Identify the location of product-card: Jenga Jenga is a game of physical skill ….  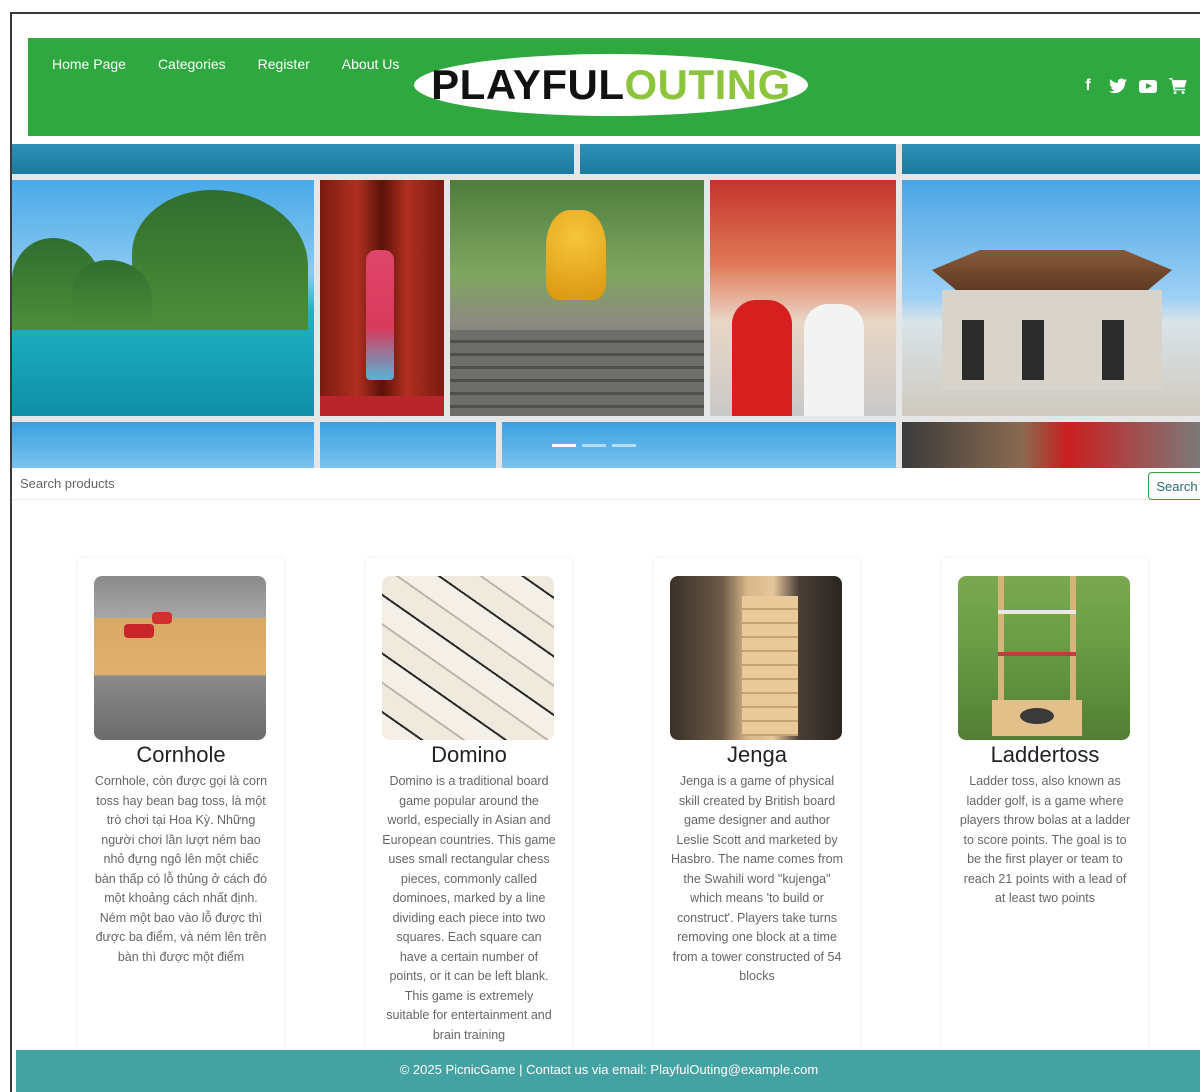
(757, 808).